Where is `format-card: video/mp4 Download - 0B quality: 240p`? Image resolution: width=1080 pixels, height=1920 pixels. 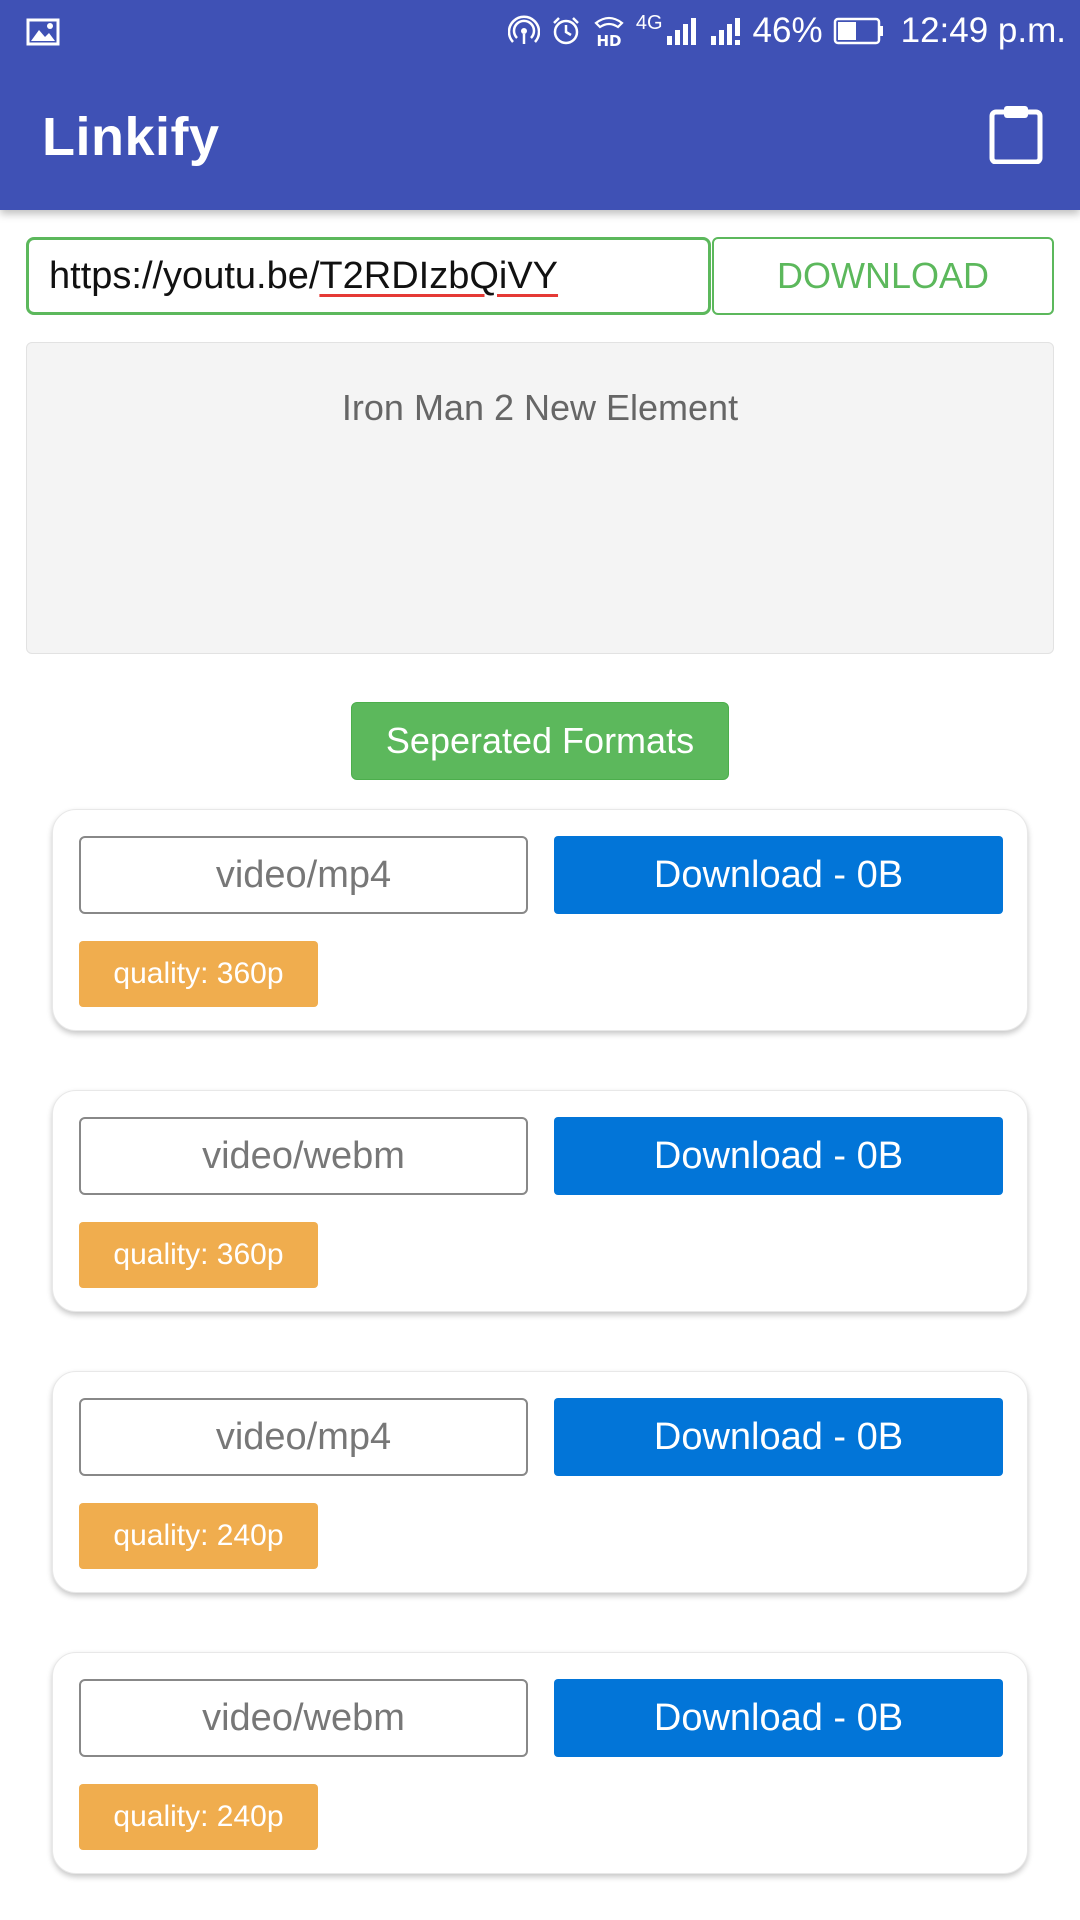 format-card: video/mp4 Download - 0B quality: 240p is located at coordinates (540, 1482).